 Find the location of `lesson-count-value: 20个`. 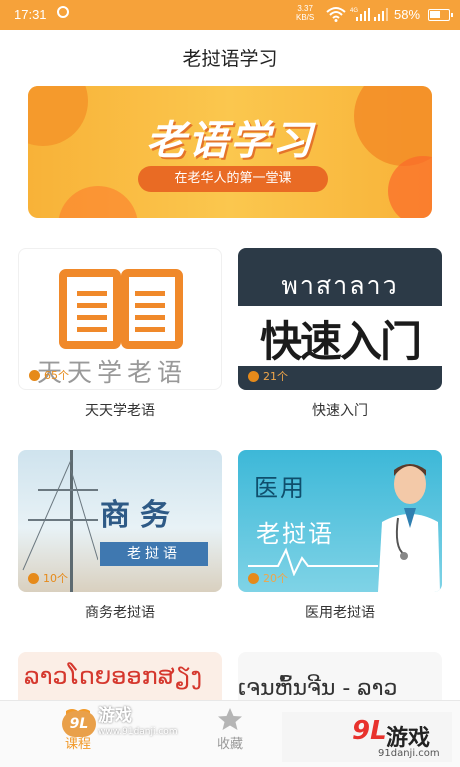

lesson-count-value: 20个 is located at coordinates (275, 578).